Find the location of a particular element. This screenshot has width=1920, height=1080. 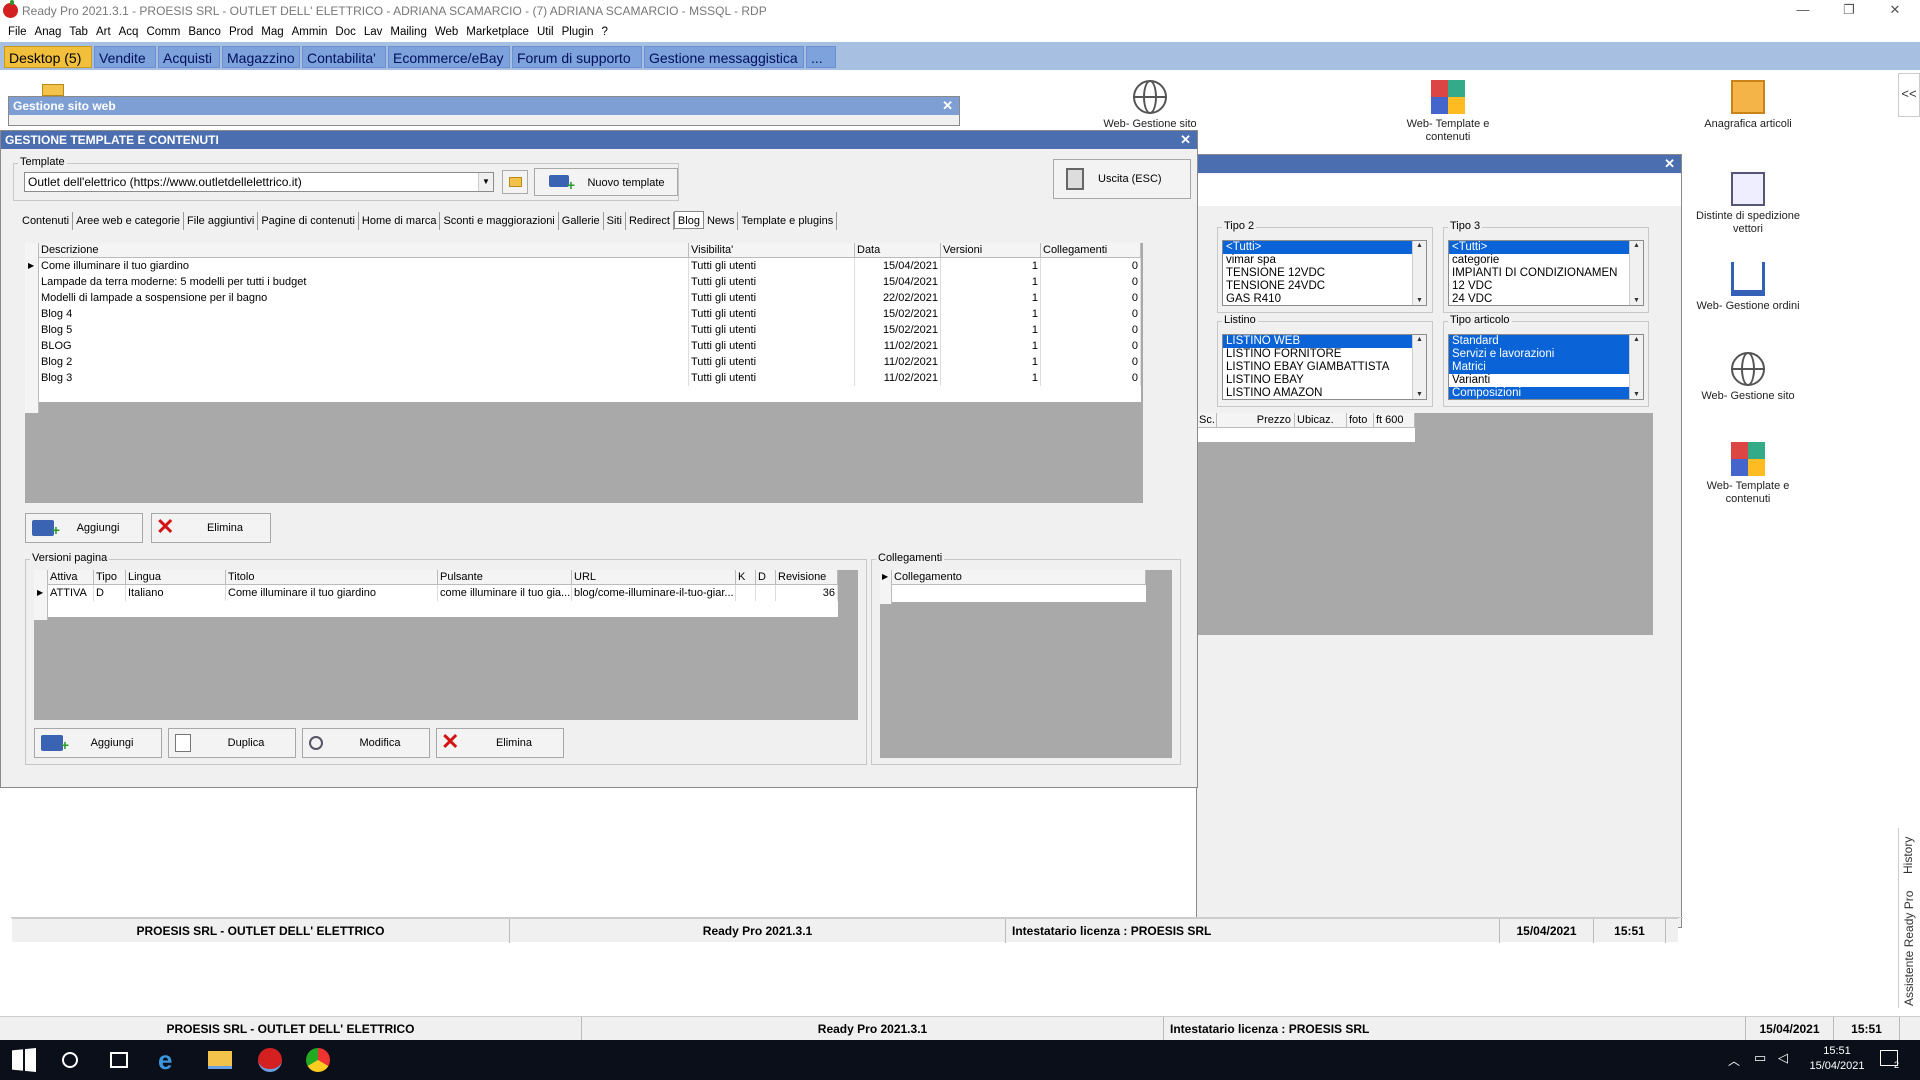

menu-lav: Lav is located at coordinates (373, 32).